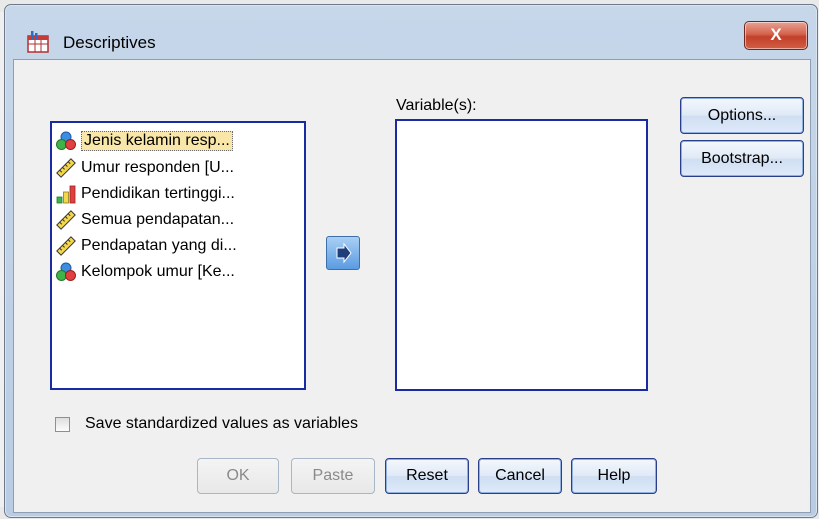 This screenshot has height=519, width=819. What do you see at coordinates (411, 31) in the screenshot?
I see `title-bar: Descriptives X` at bounding box center [411, 31].